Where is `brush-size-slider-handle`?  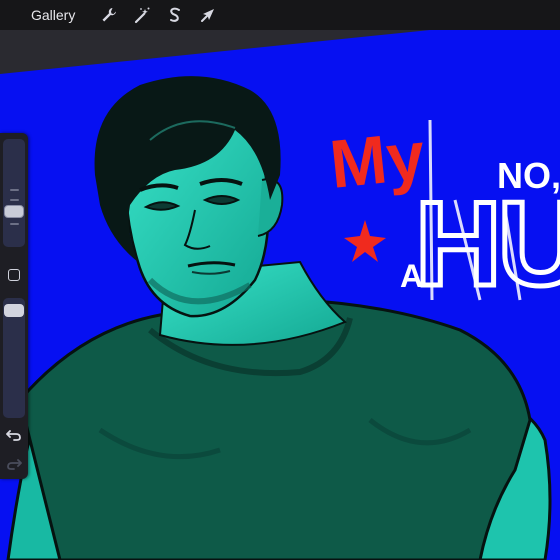 brush-size-slider-handle is located at coordinates (14, 211).